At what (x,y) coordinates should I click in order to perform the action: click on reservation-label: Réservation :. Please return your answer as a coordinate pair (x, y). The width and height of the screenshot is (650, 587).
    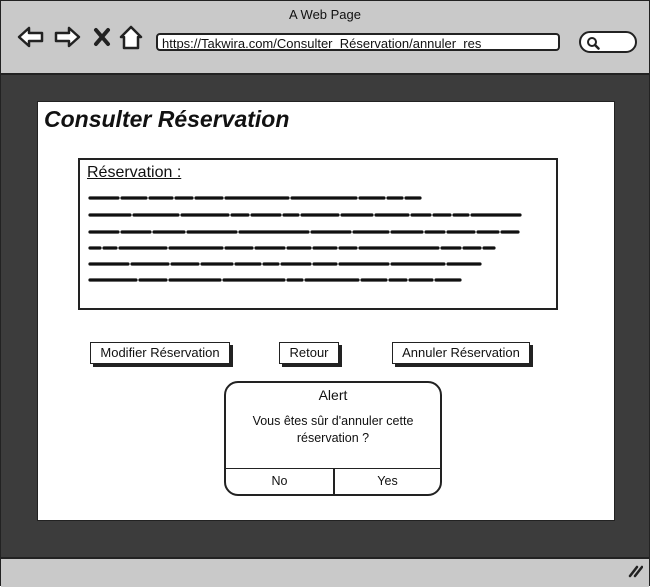
    Looking at the image, I should click on (134, 172).